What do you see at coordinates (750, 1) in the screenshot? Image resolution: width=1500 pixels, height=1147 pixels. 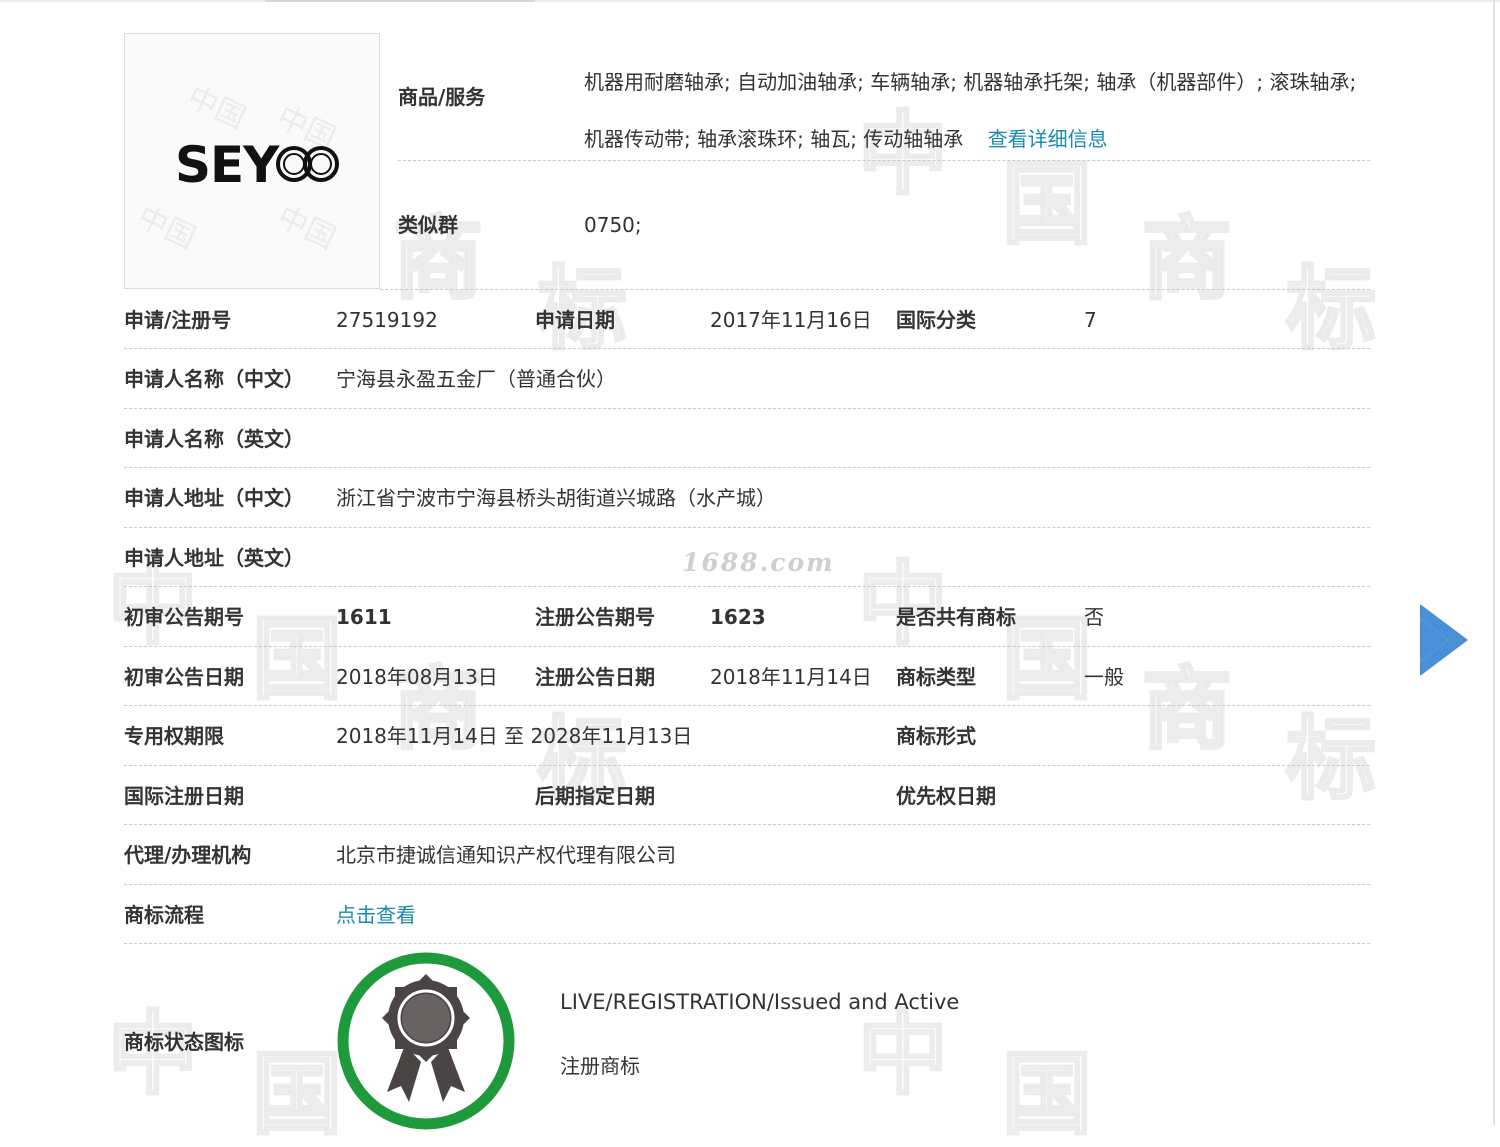 I see `top-border` at bounding box center [750, 1].